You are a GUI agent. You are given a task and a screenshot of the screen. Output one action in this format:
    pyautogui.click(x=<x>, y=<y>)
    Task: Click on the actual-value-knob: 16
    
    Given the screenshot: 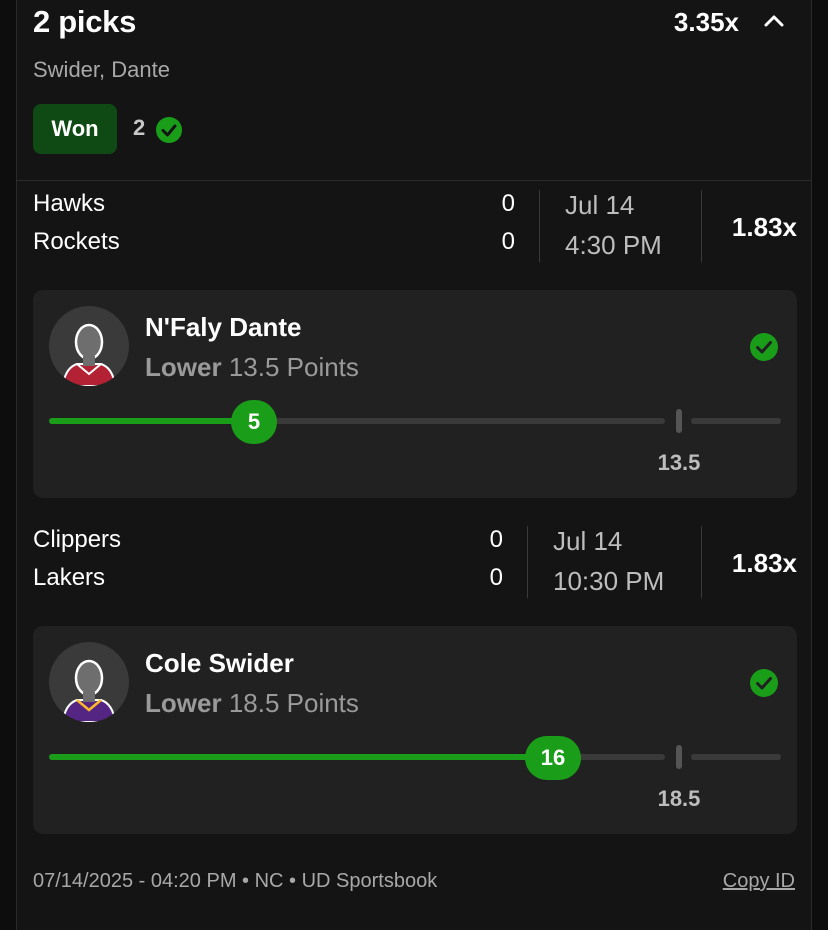 What is the action you would take?
    pyautogui.click(x=553, y=758)
    